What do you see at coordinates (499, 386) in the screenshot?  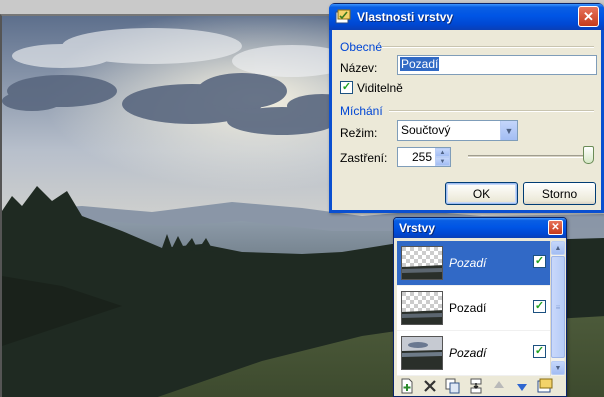 I see `move-layer-up-icon` at bounding box center [499, 386].